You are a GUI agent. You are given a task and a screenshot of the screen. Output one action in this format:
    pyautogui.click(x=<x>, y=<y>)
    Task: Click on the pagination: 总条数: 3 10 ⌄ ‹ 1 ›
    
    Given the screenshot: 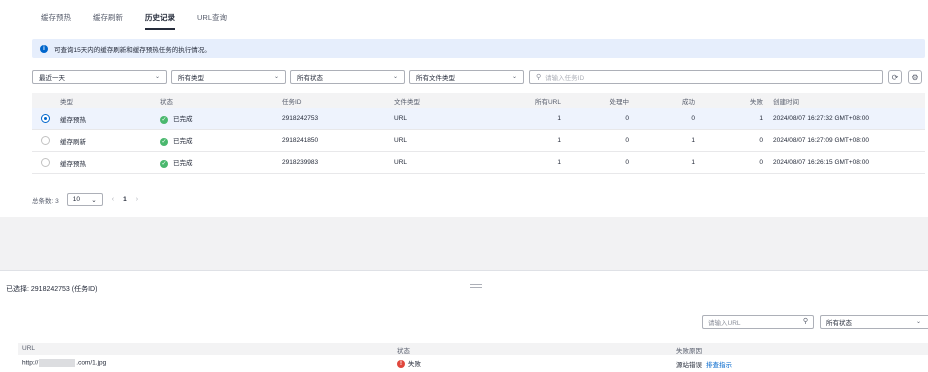 What is the action you would take?
    pyautogui.click(x=85, y=199)
    